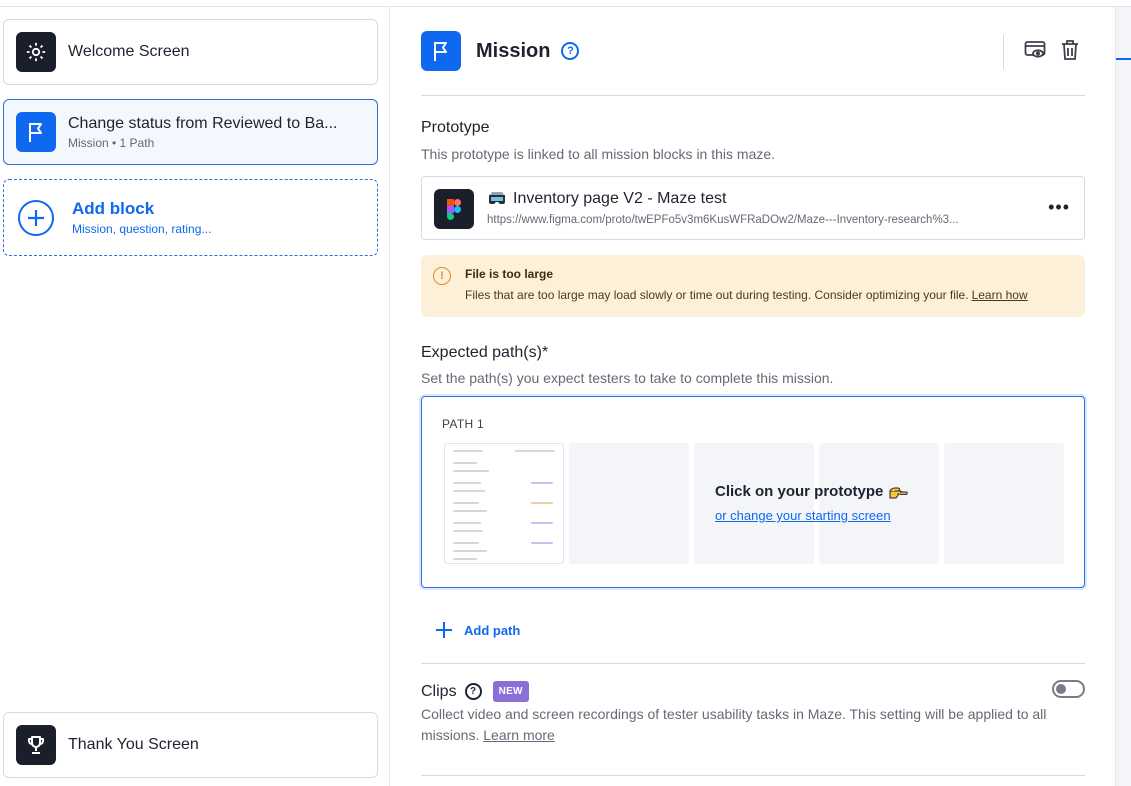 This screenshot has height=786, width=1131. Describe the element at coordinates (454, 209) in the screenshot. I see `figma-icon` at that location.